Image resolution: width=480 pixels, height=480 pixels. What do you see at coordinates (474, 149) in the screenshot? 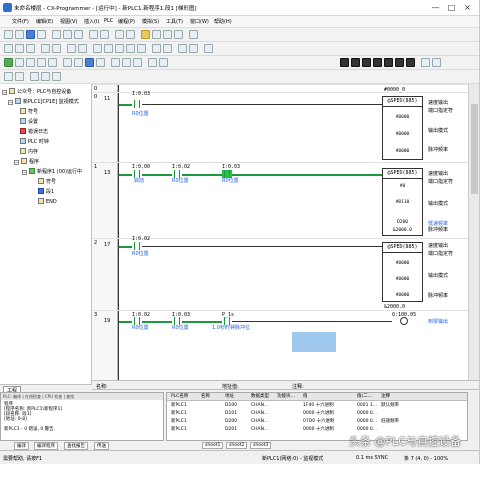
I see `scrollbar-thumb` at bounding box center [474, 149].